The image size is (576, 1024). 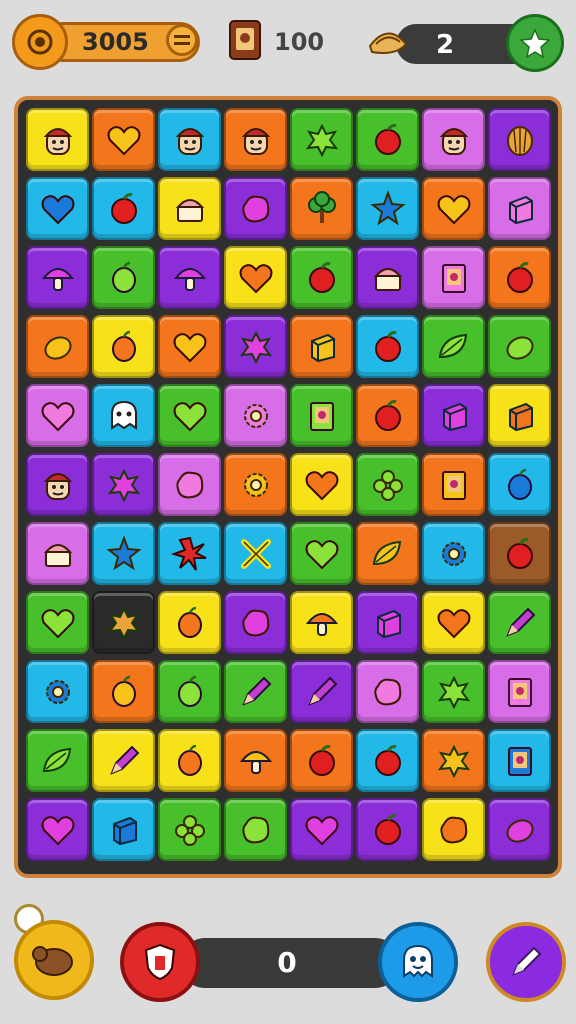 What do you see at coordinates (321, 208) in the screenshot?
I see `tile-tree` at bounding box center [321, 208].